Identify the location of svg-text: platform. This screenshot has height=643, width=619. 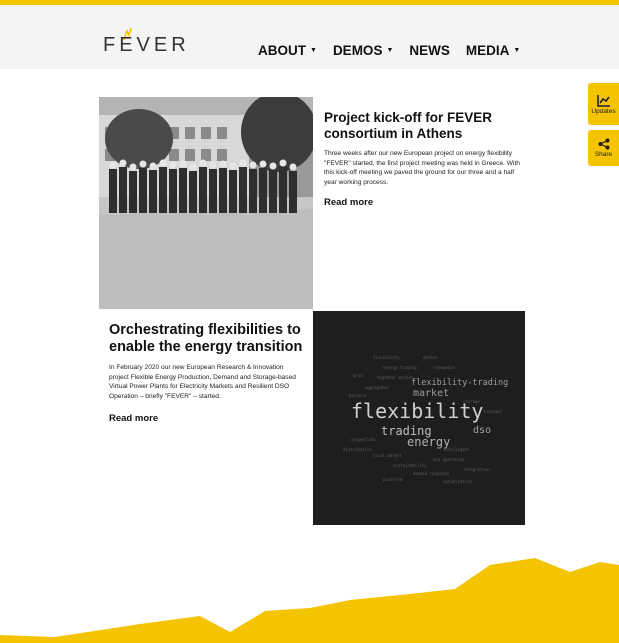
(393, 479).